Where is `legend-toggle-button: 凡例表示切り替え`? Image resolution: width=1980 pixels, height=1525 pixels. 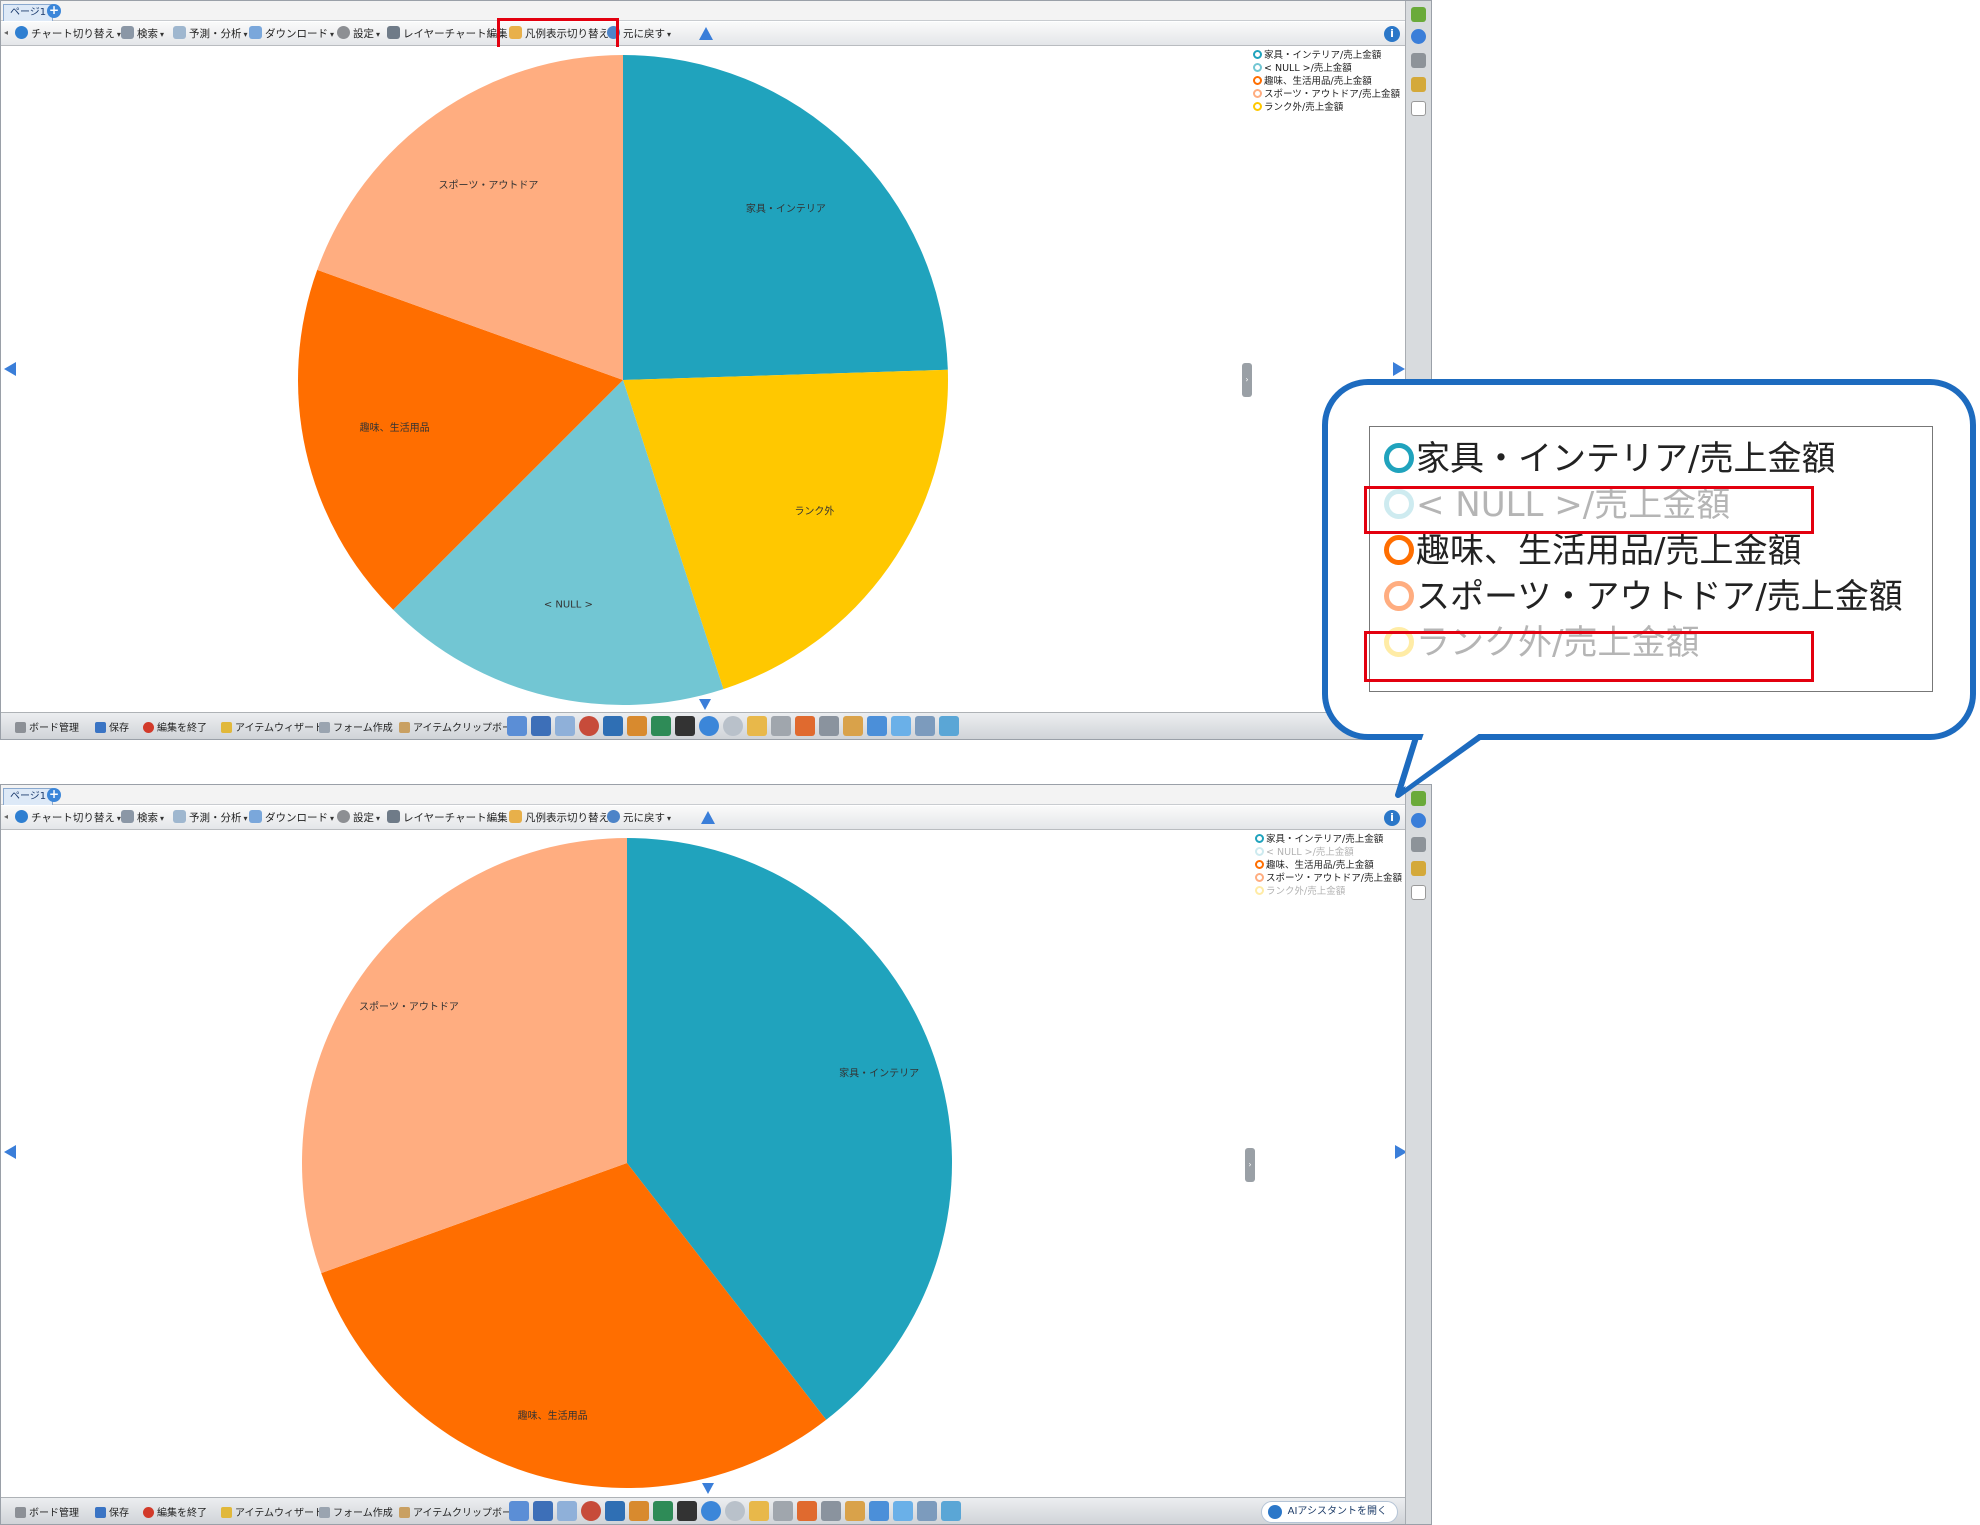
legend-toggle-button: 凡例表示切り替え is located at coordinates (559, 818).